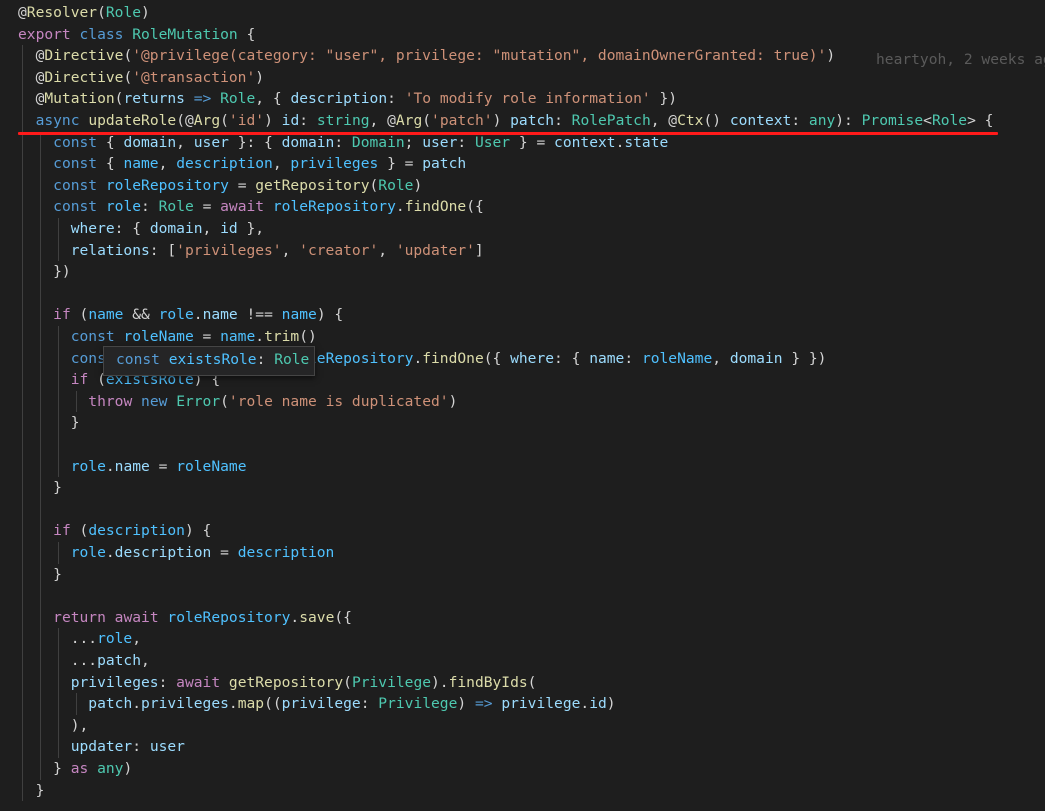  What do you see at coordinates (440, 682) in the screenshot?
I see `code-token: ).` at bounding box center [440, 682].